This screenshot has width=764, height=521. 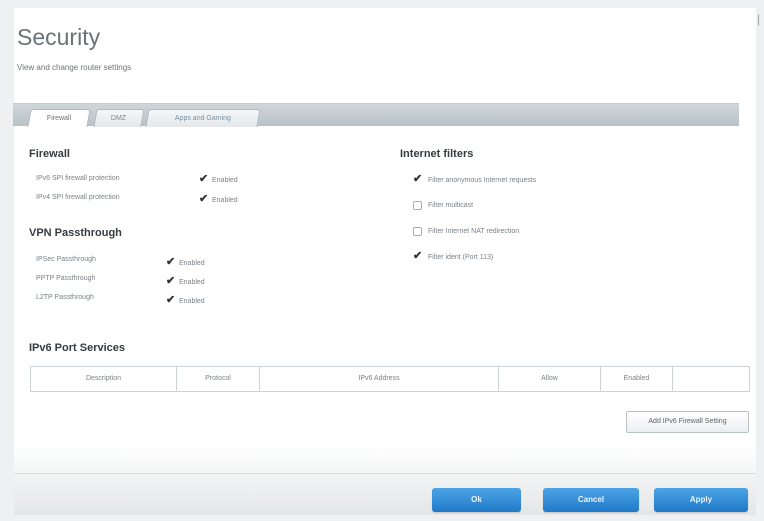 I want to click on vpn-heading: VPN Passthrough, so click(x=75, y=233).